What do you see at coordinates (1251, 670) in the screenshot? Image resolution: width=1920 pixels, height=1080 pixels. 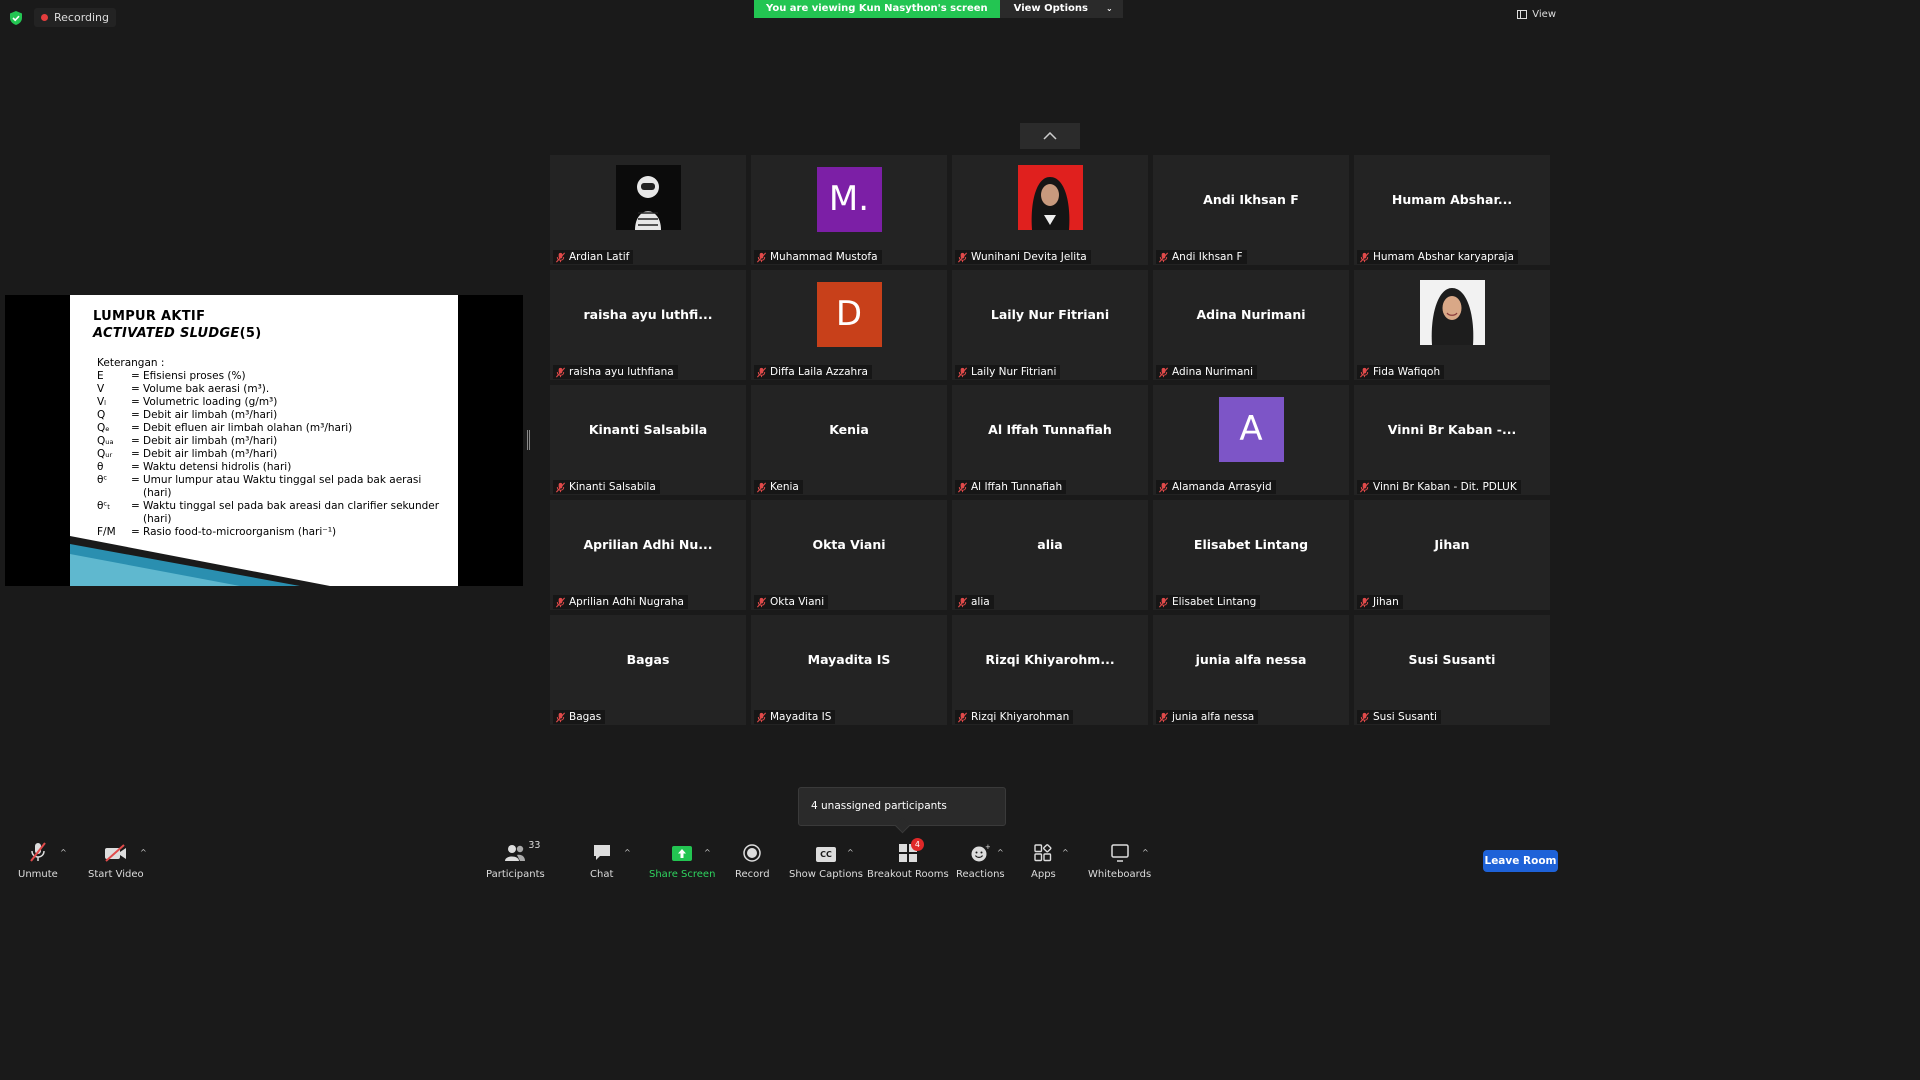 I see `participant-tile: junia alfa nessa junia alfa nessa` at bounding box center [1251, 670].